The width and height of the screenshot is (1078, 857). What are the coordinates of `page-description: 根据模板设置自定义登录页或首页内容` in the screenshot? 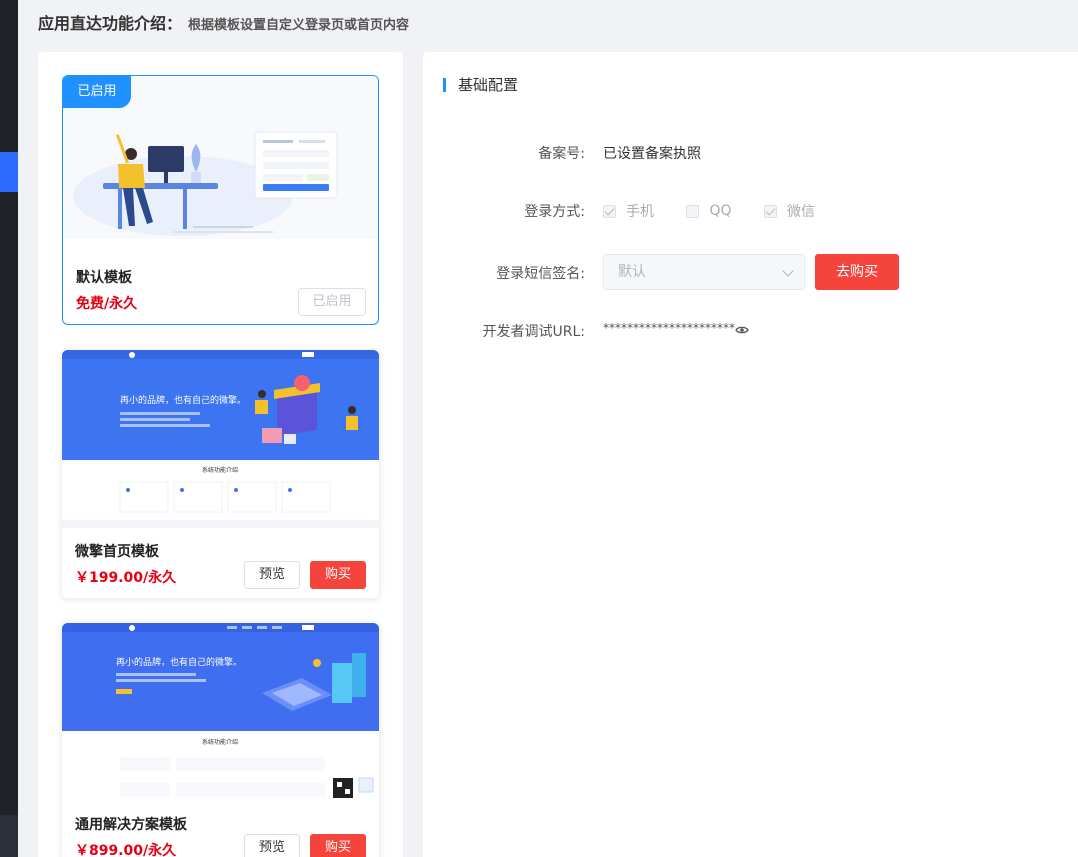 It's located at (299, 25).